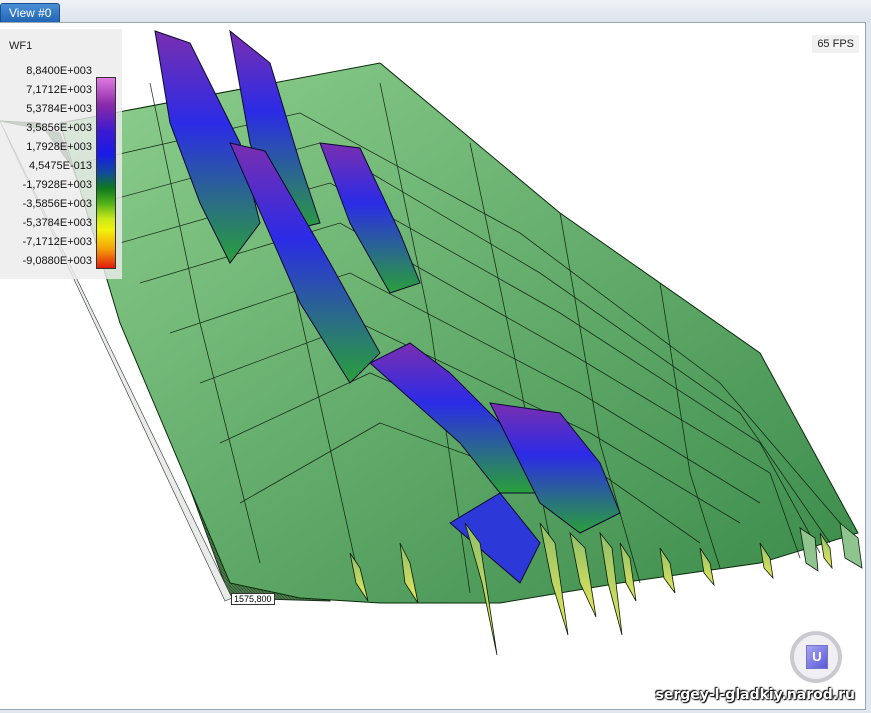  I want to click on legend-label: -7,1712E+003, so click(57, 242).